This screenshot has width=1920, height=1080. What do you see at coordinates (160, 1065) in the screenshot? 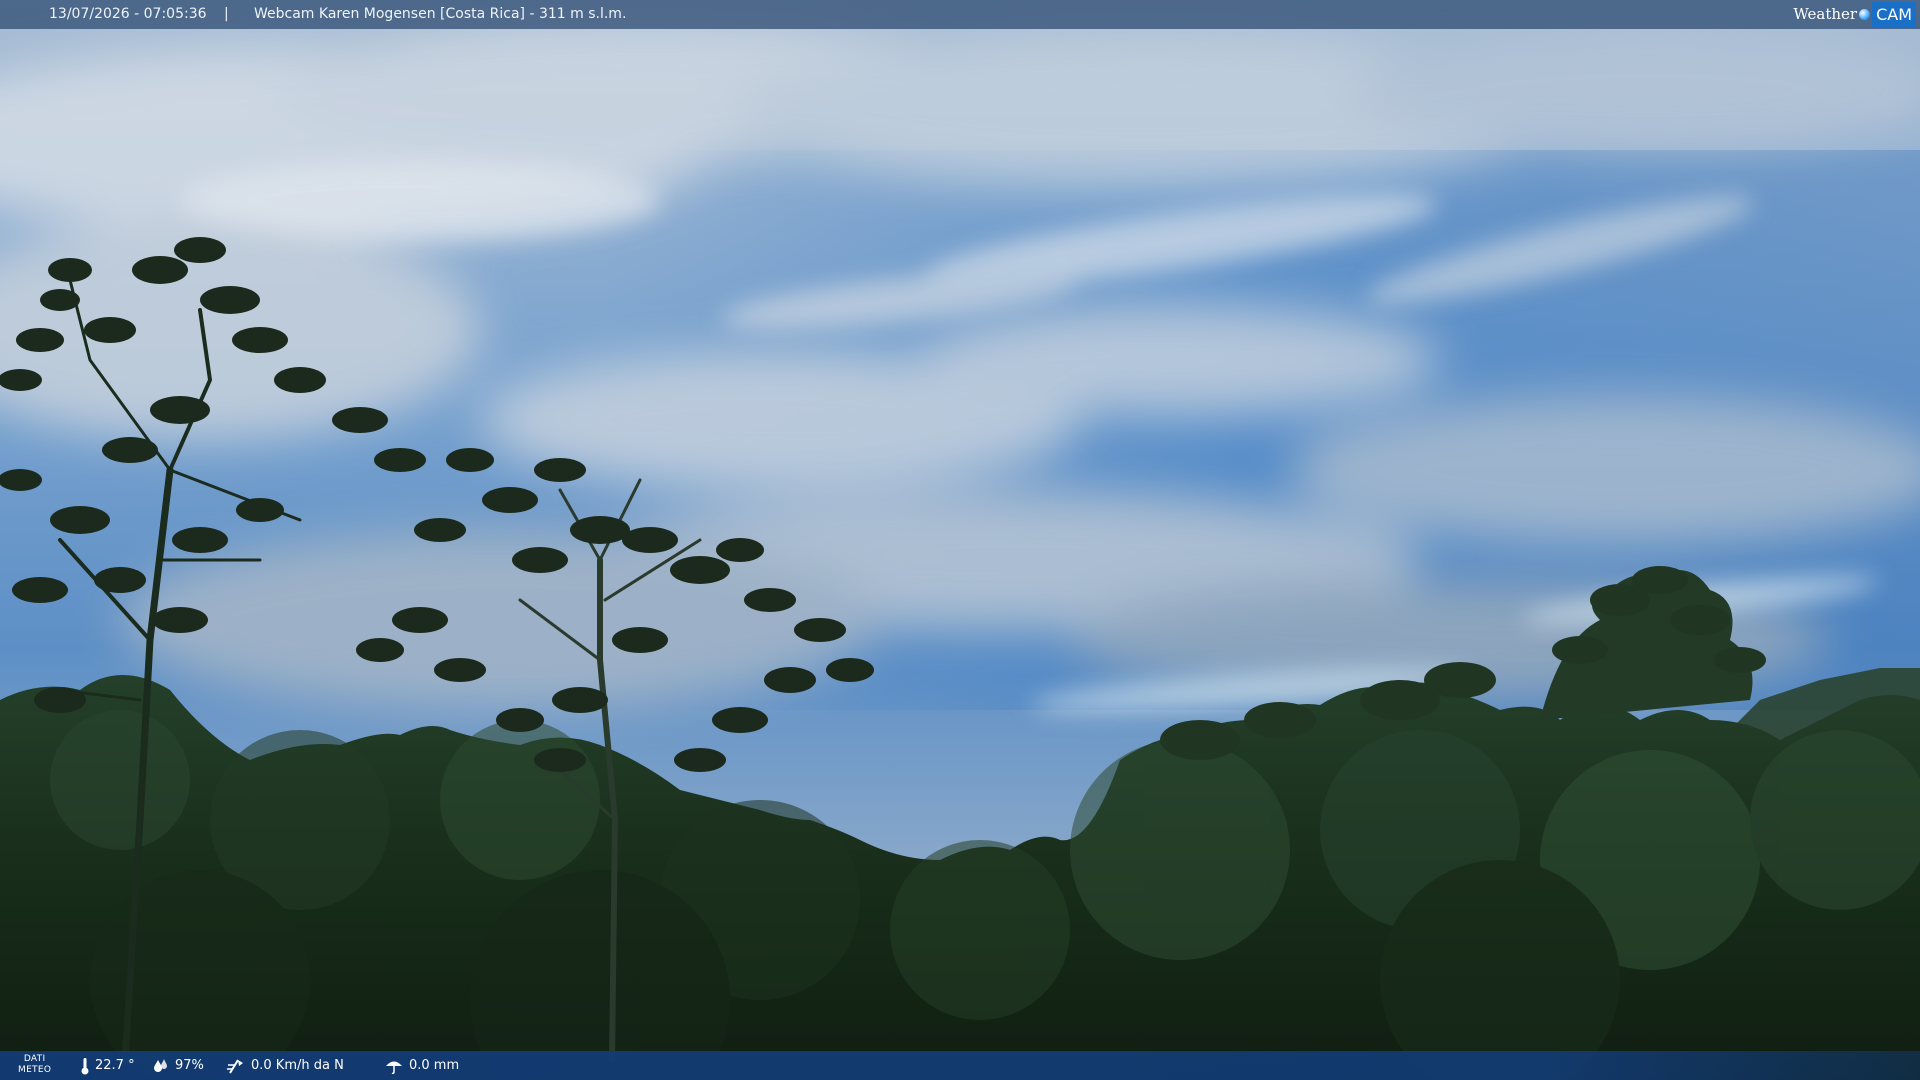
I see `humidity-drop-icon` at bounding box center [160, 1065].